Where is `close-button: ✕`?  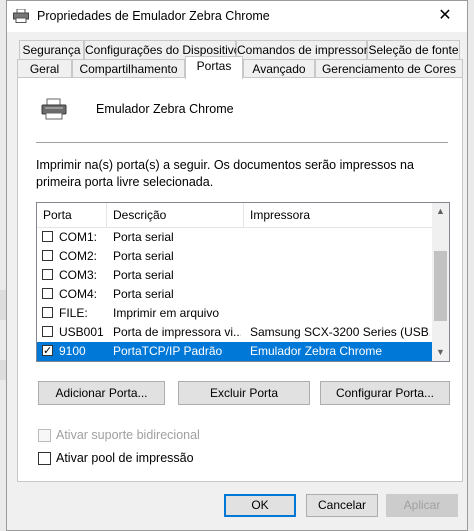
close-button: ✕ is located at coordinates (445, 16).